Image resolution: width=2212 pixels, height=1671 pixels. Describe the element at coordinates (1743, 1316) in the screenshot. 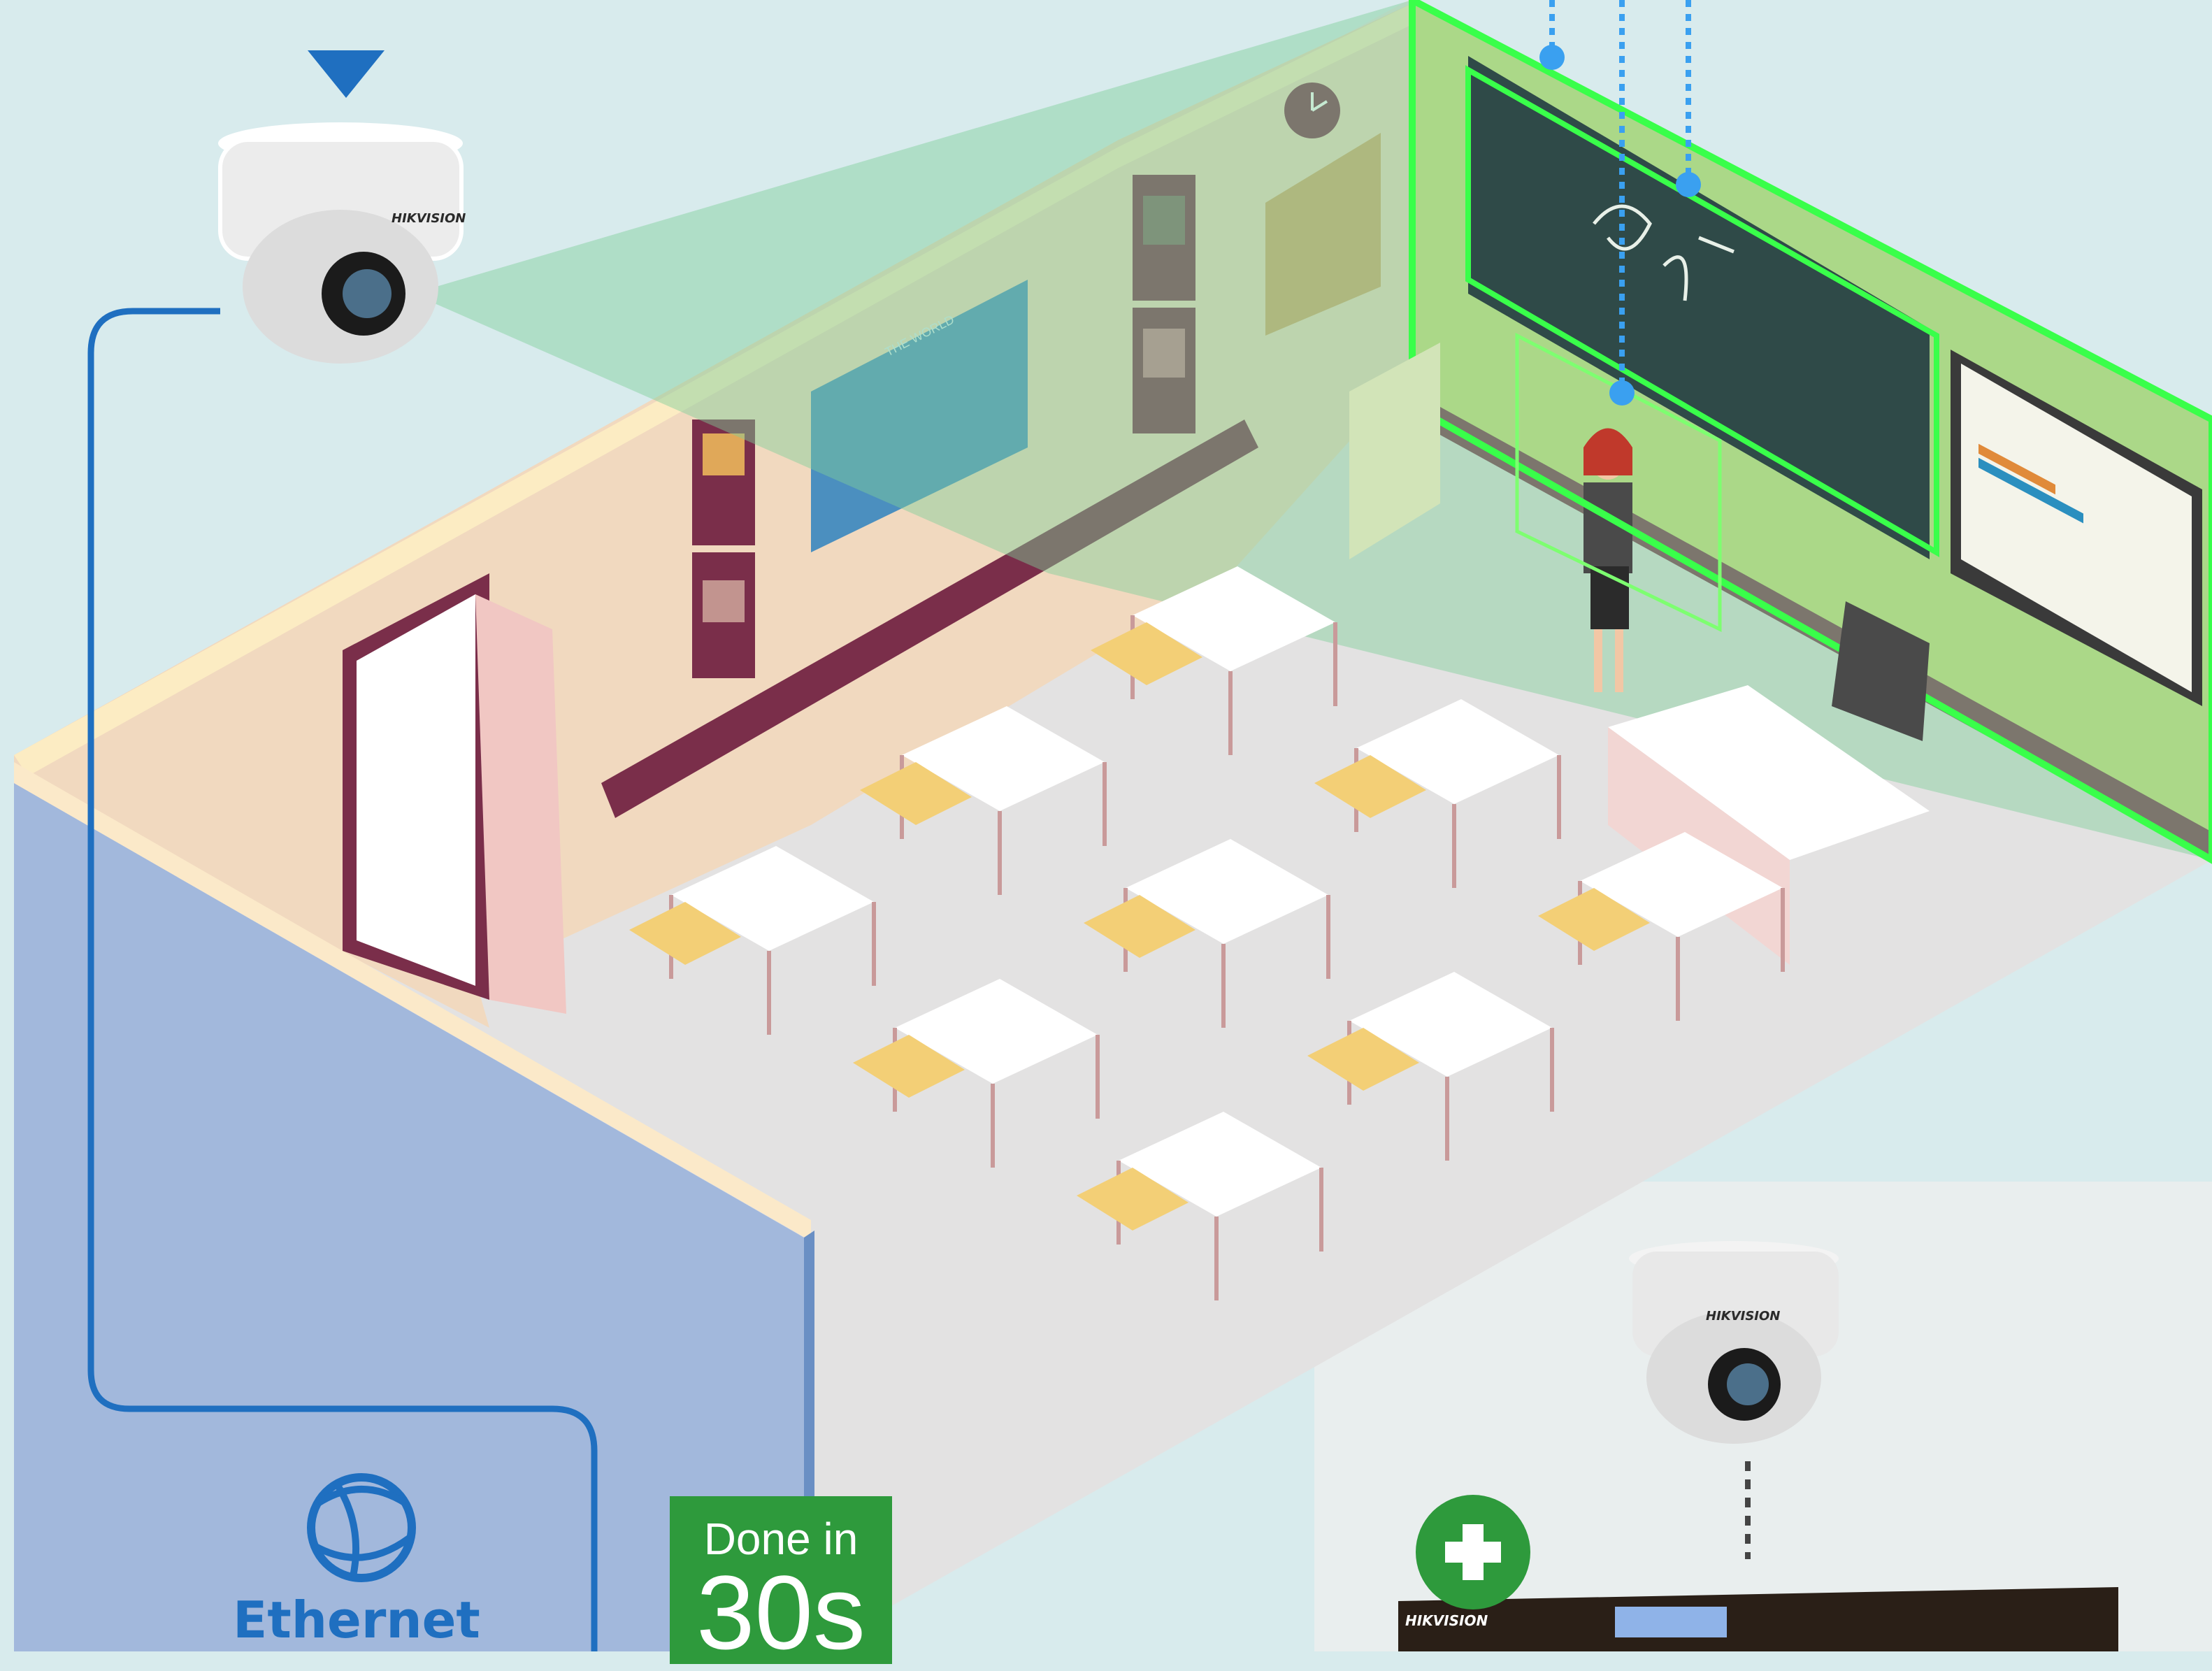

I see `camera-secondary-brand-label: HIKVISION` at that location.